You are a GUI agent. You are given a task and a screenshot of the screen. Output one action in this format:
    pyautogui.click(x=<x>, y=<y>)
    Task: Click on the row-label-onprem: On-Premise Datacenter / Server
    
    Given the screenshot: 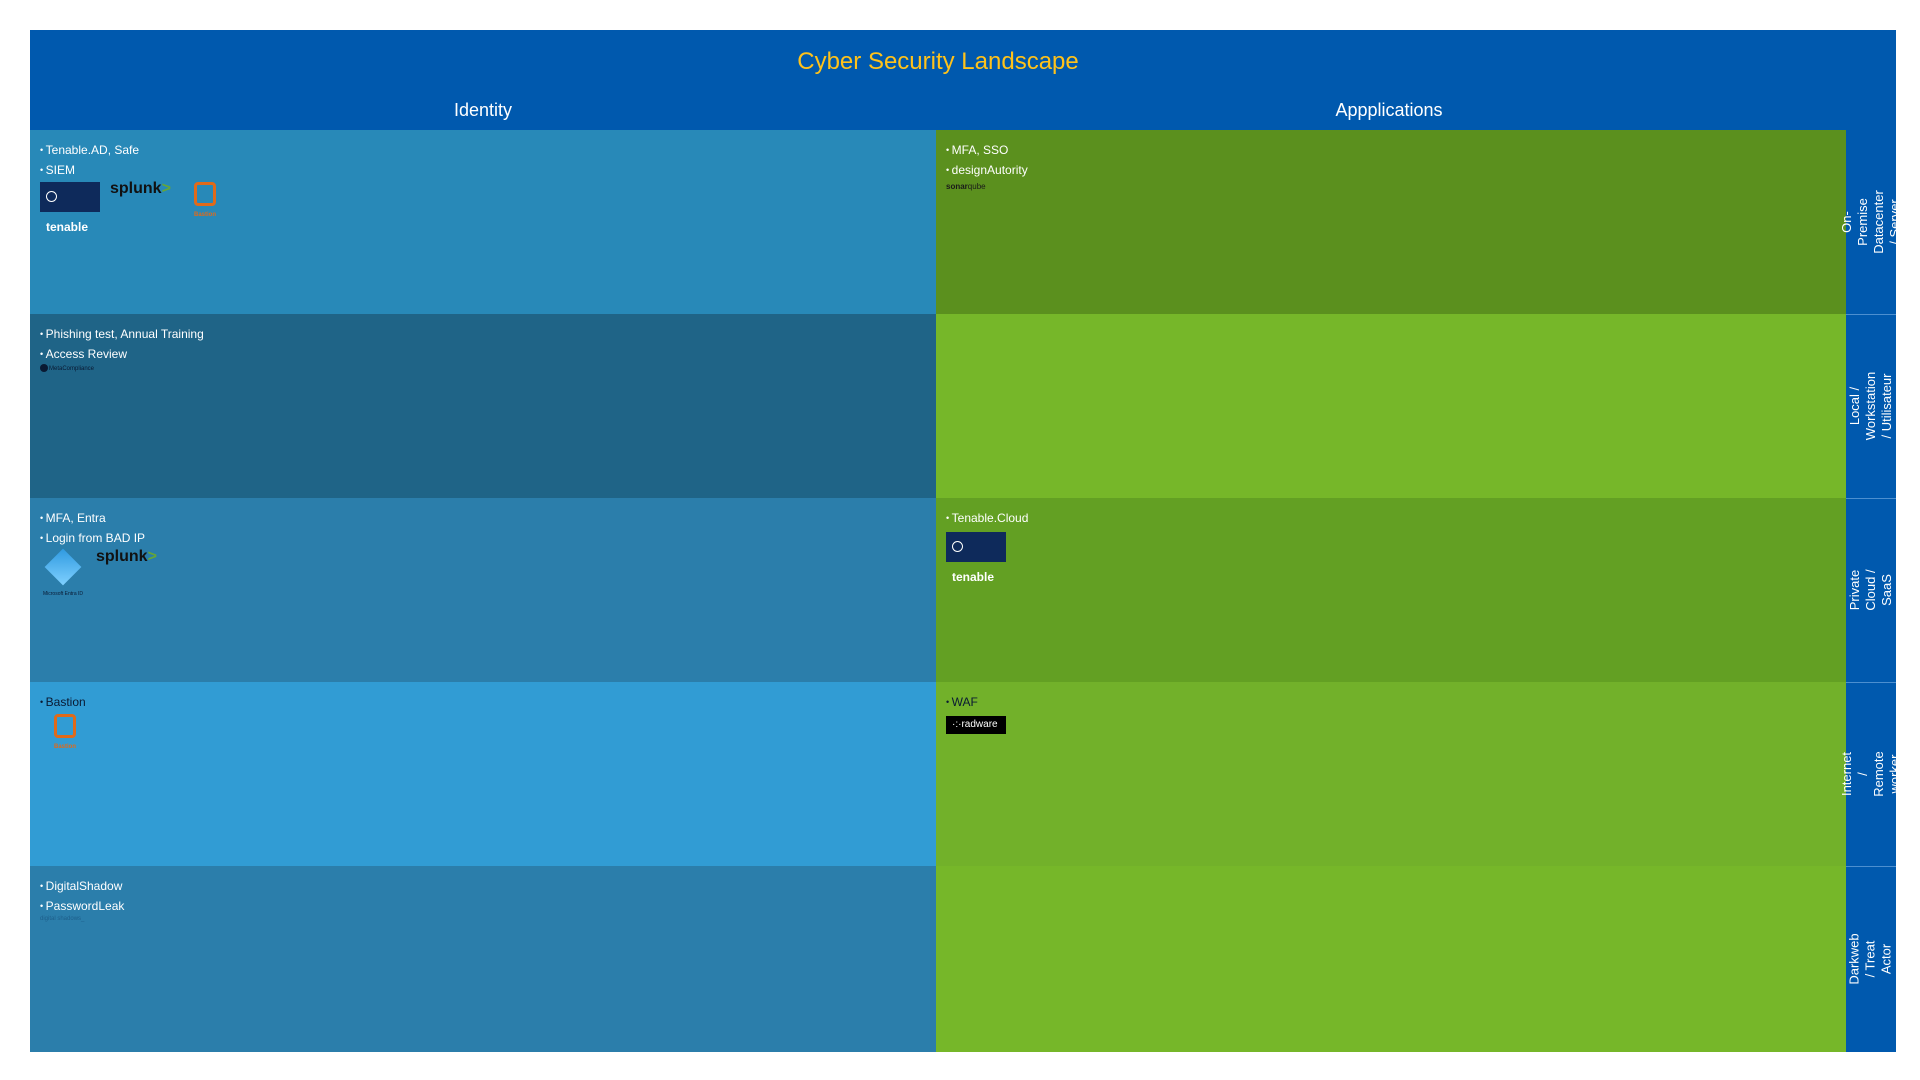 What is the action you would take?
    pyautogui.click(x=1870, y=222)
    